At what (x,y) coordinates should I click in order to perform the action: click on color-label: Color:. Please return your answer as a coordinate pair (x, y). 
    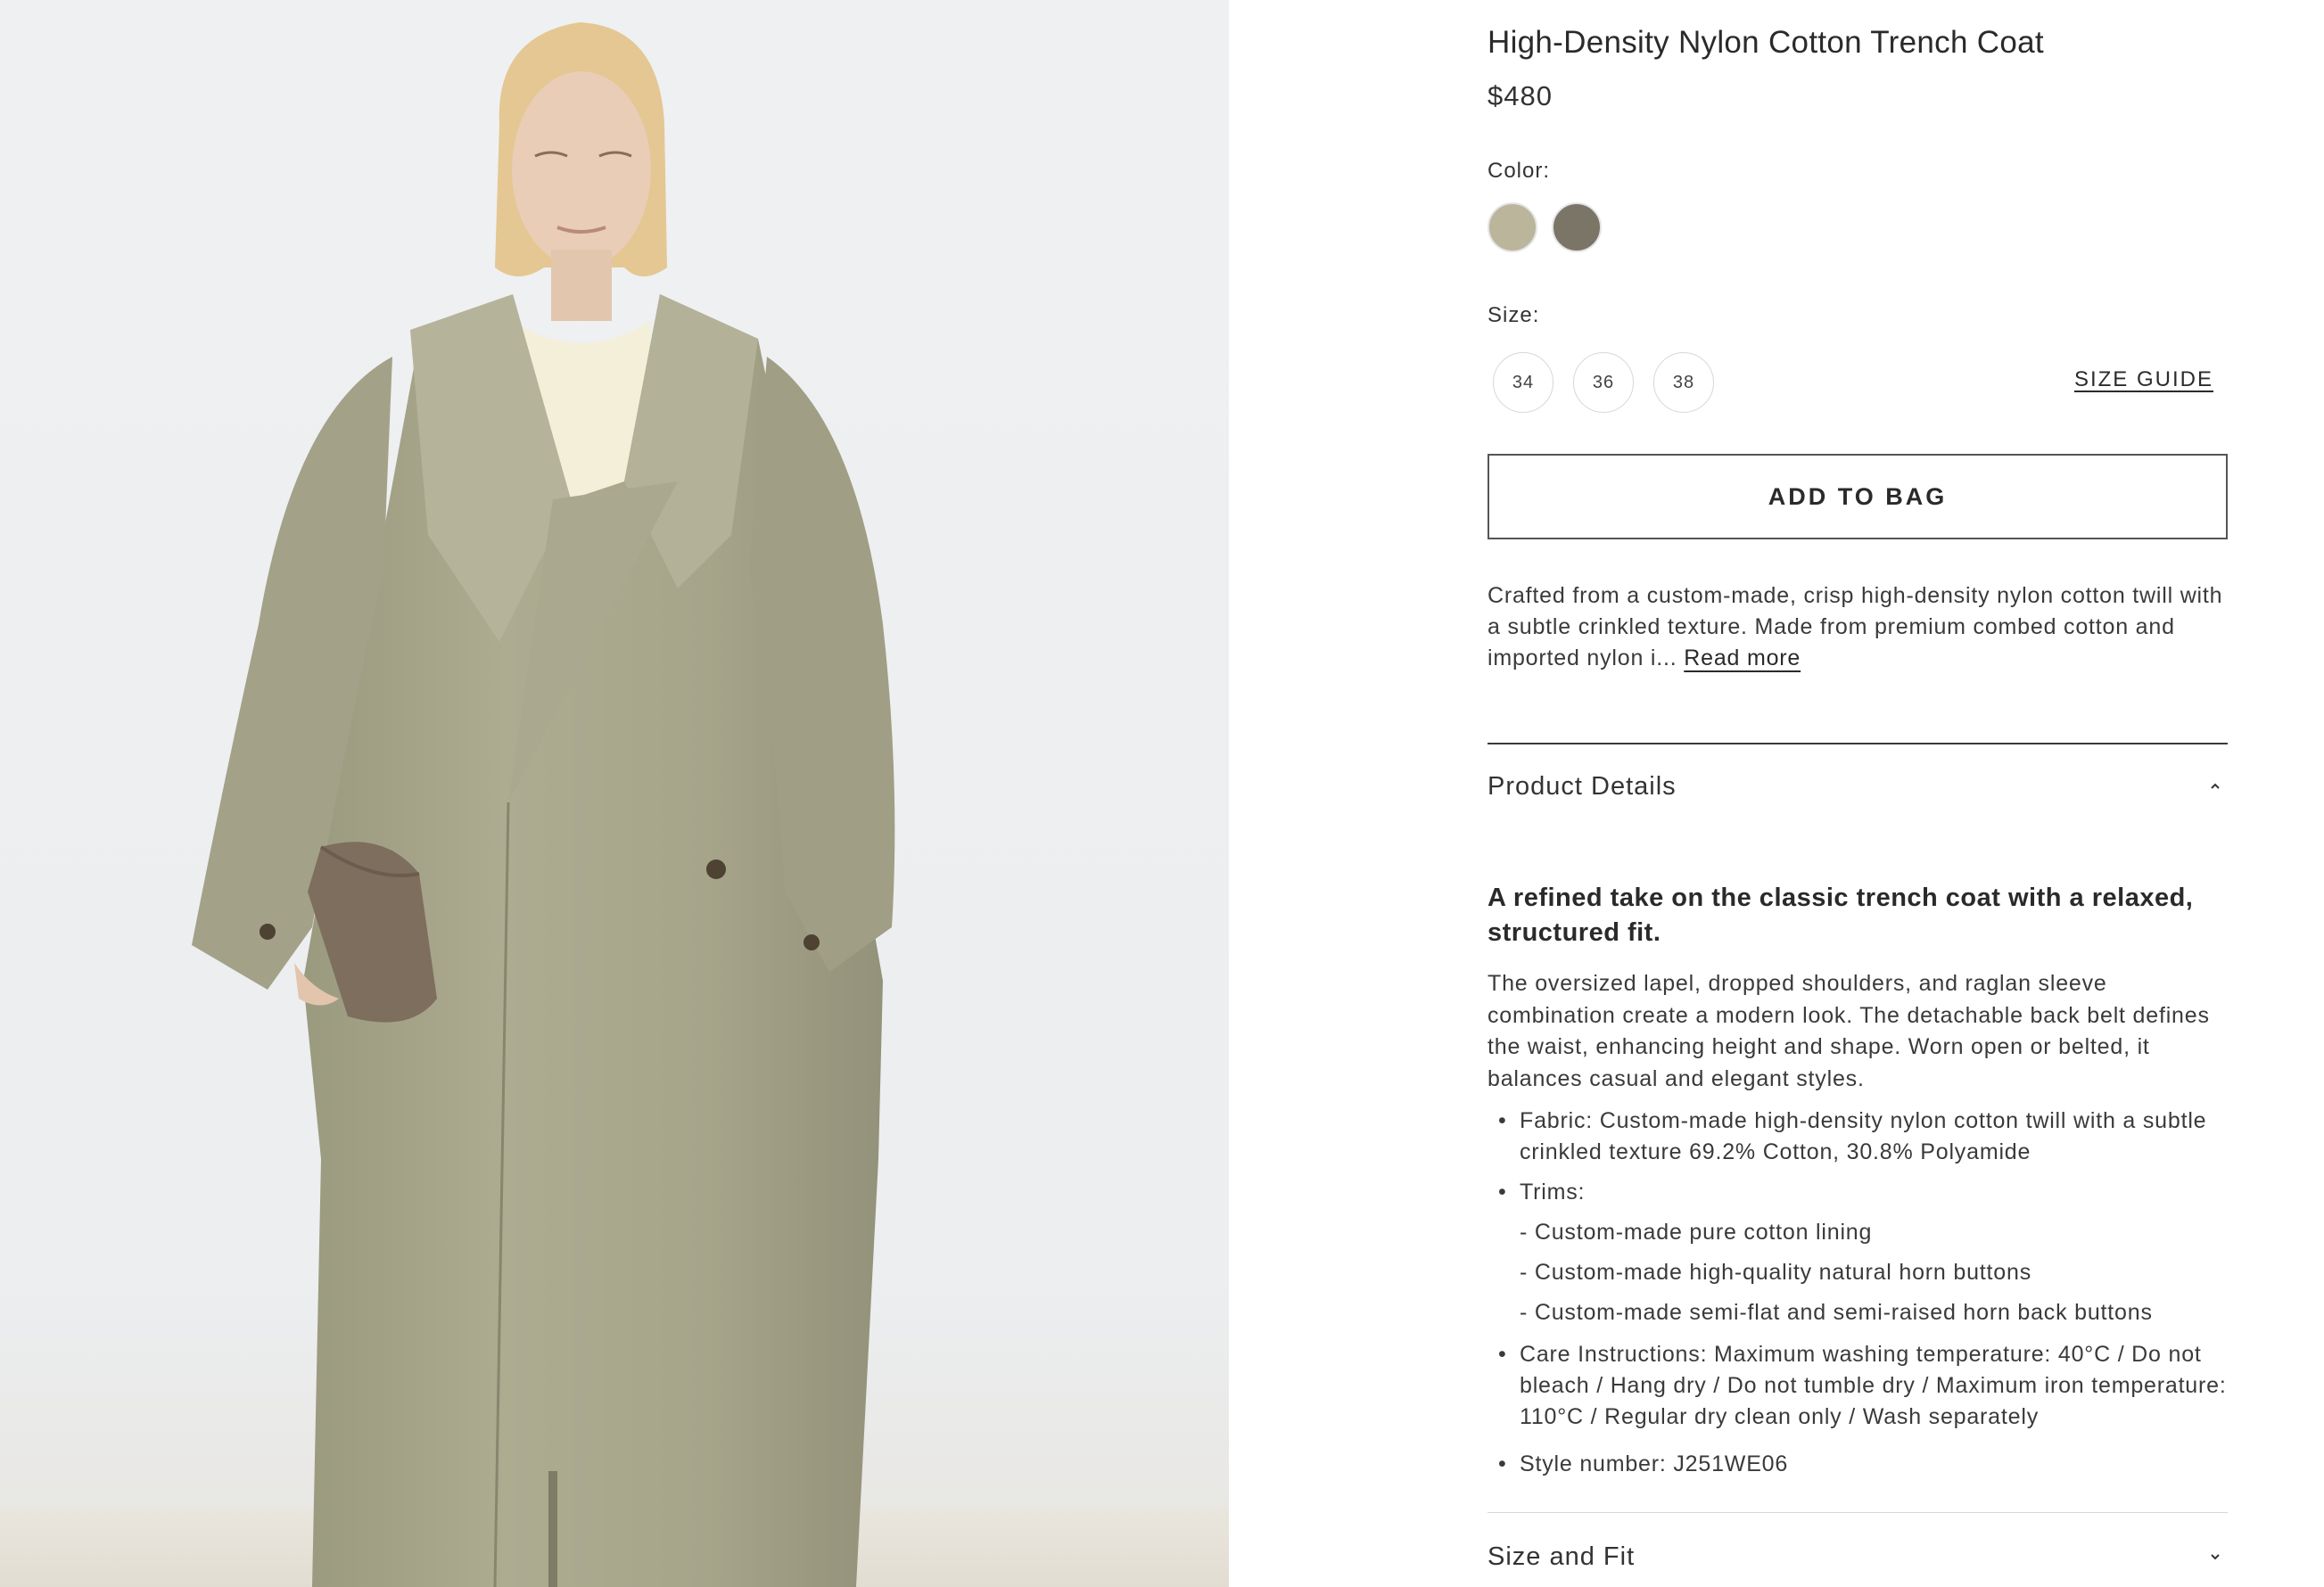
    Looking at the image, I should click on (1519, 171).